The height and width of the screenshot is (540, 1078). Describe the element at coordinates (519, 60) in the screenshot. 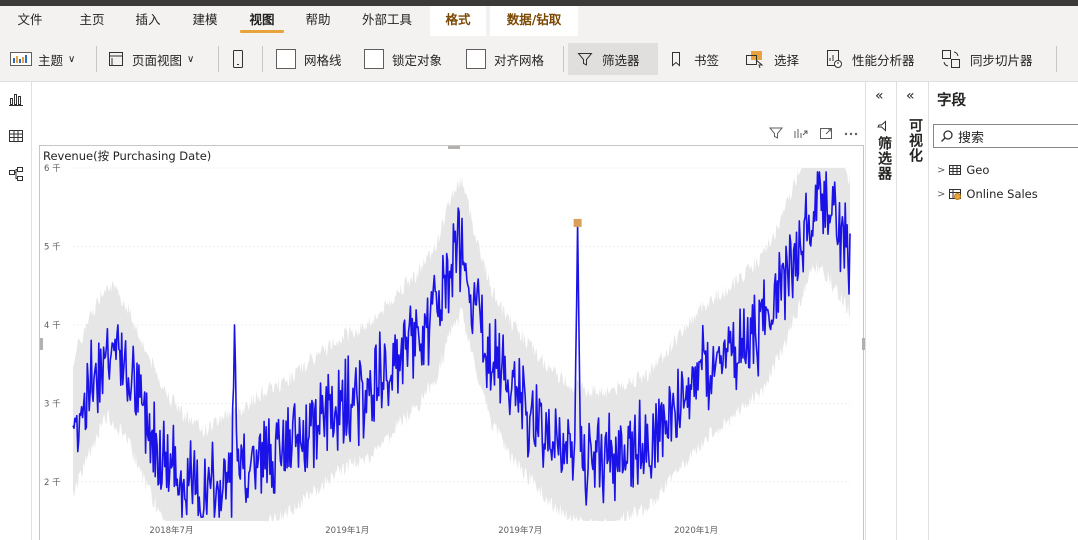

I see `snap-grid-label: 对齐网格` at that location.